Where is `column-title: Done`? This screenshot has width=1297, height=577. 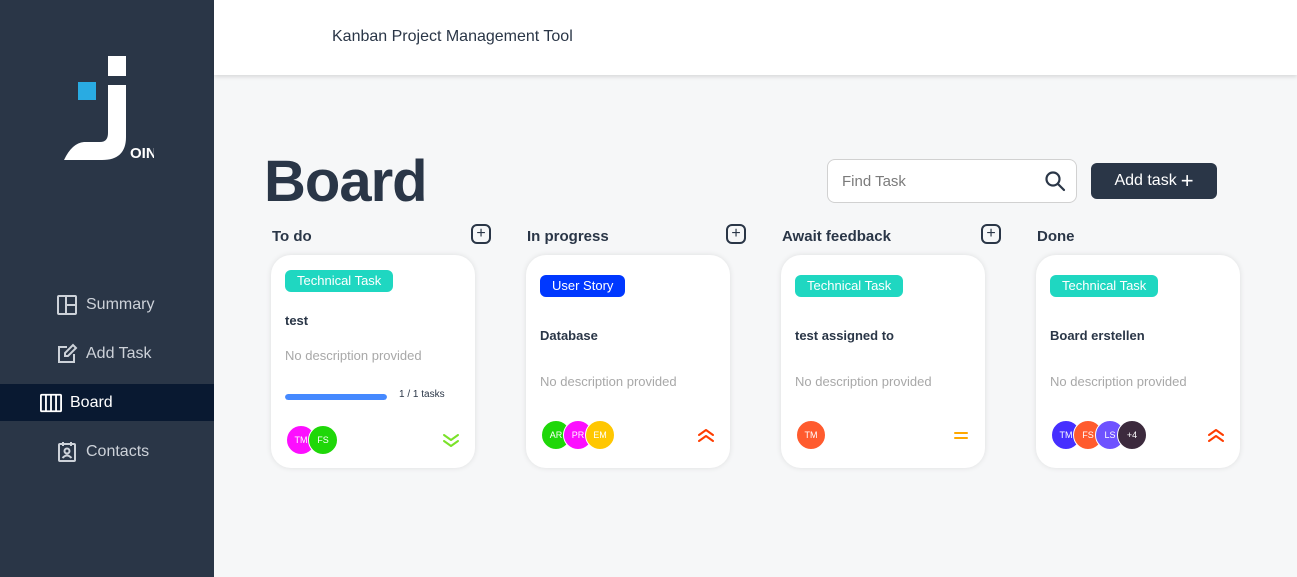
column-title: Done is located at coordinates (1056, 236).